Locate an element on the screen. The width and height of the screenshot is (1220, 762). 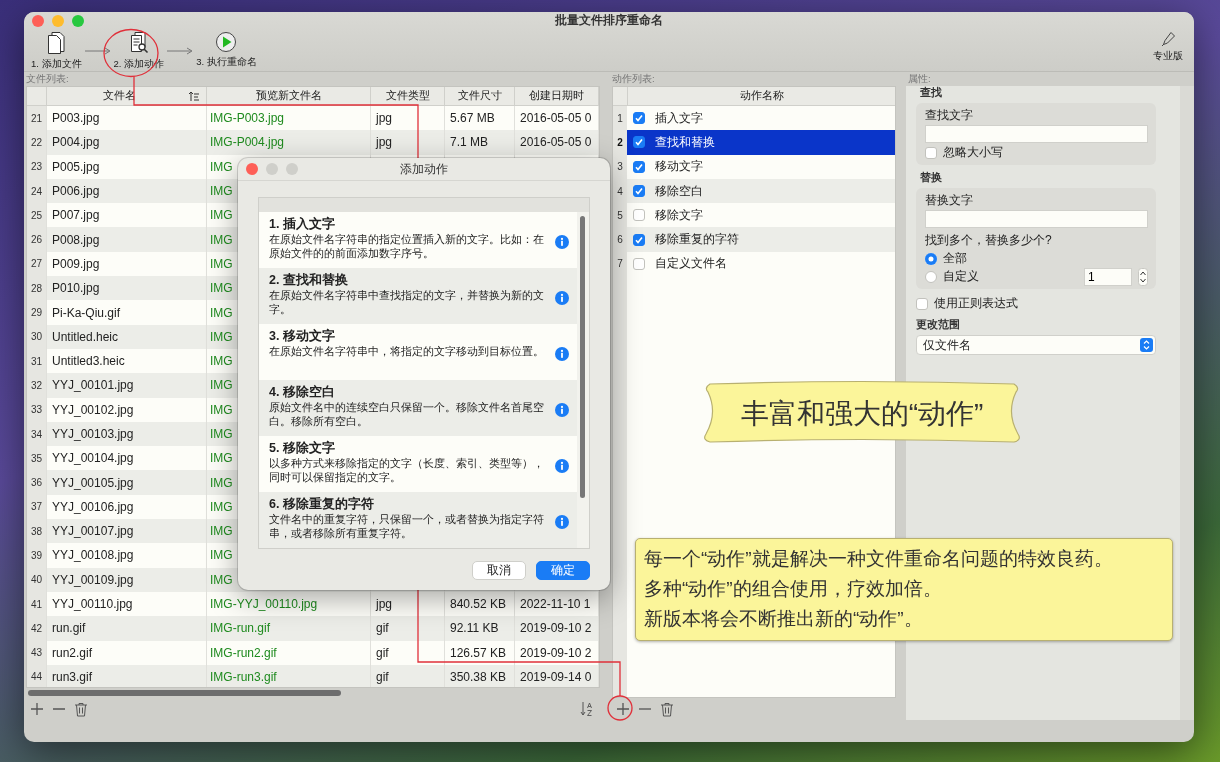
table-cell: 126.57 KB is located at coordinates (480, 652).